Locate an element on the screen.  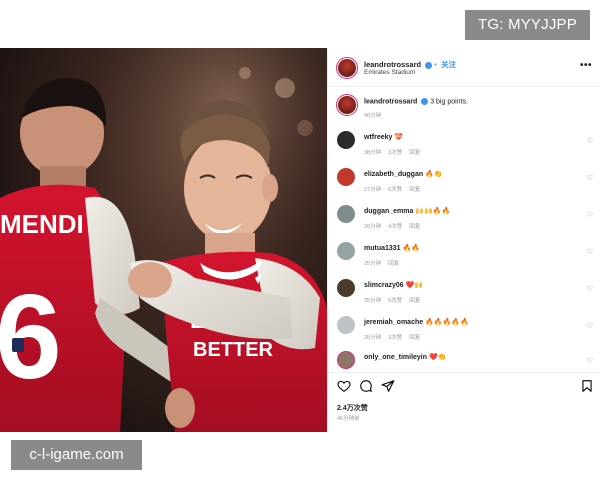
send-icon is located at coordinates (388, 386).